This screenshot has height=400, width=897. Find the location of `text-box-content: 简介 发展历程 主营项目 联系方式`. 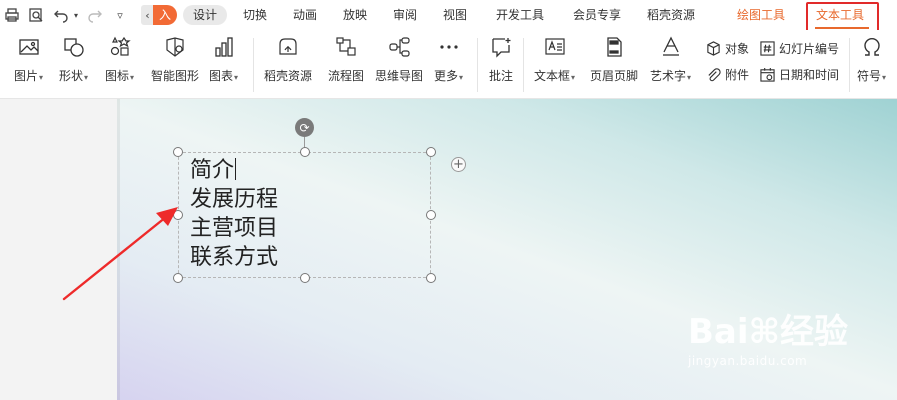

text-box-content: 简介 发展历程 主营项目 联系方式 is located at coordinates (234, 214).